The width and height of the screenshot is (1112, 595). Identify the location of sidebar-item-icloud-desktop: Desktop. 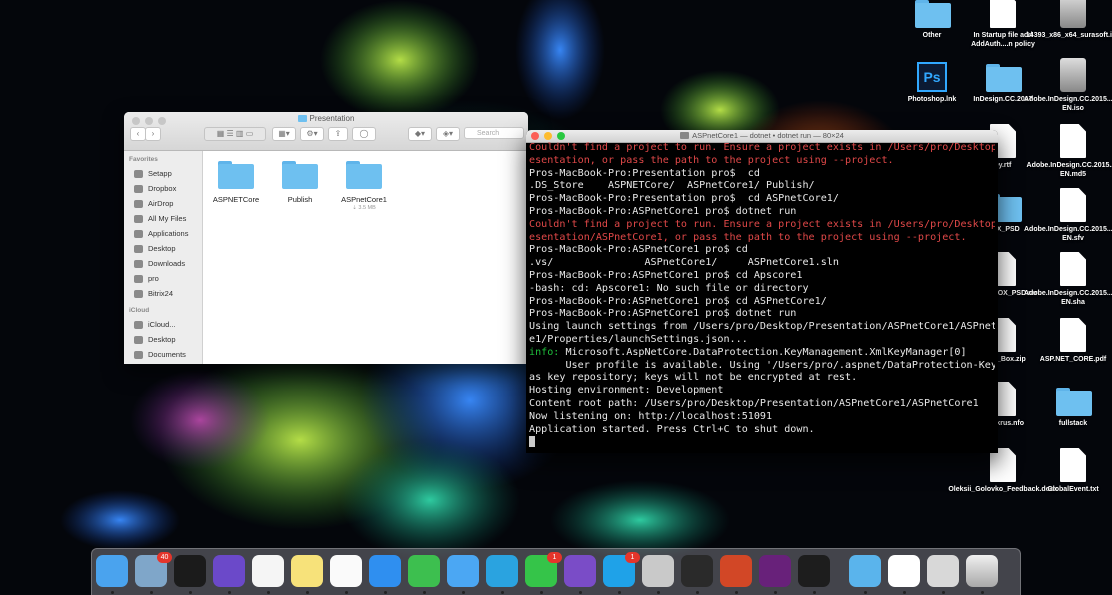
(163, 339).